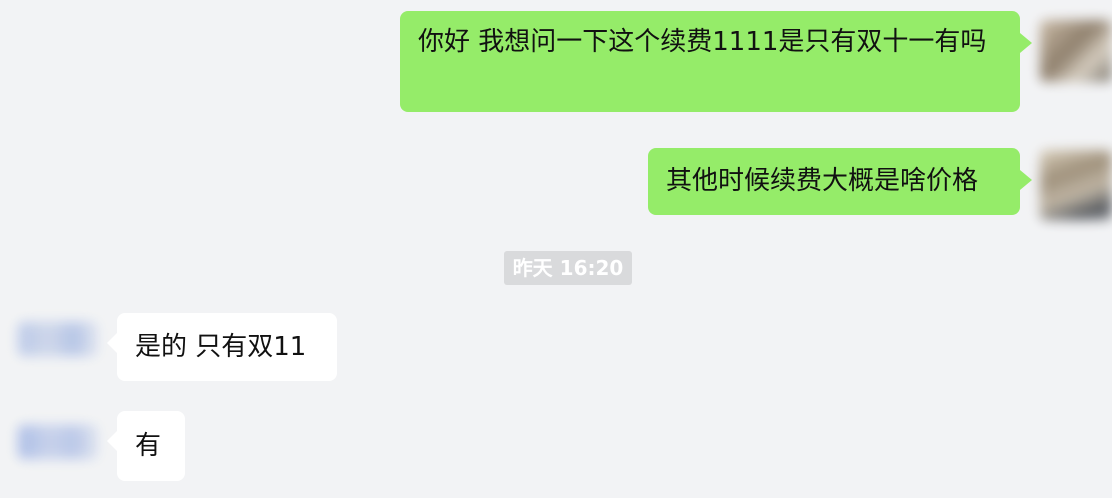 This screenshot has width=1112, height=498. I want to click on message-text: 是的 只有双11, so click(221, 347).